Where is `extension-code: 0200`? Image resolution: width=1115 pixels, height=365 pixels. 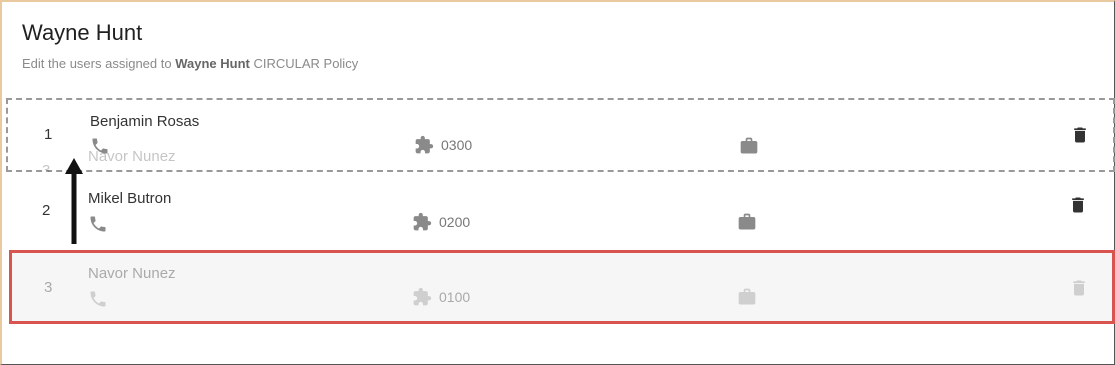 extension-code: 0200 is located at coordinates (455, 222).